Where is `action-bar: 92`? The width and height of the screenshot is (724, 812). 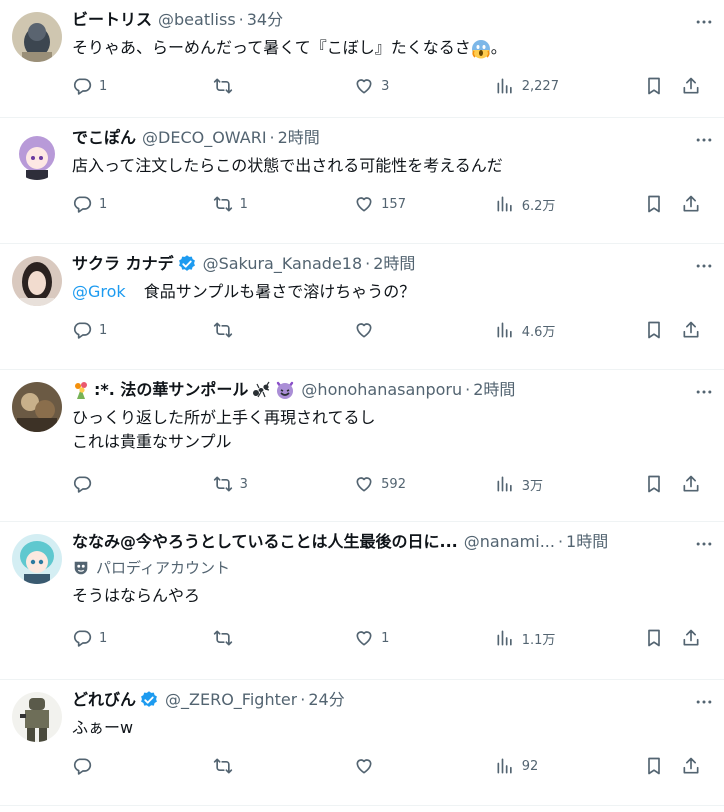
action-bar: 92 is located at coordinates (391, 766).